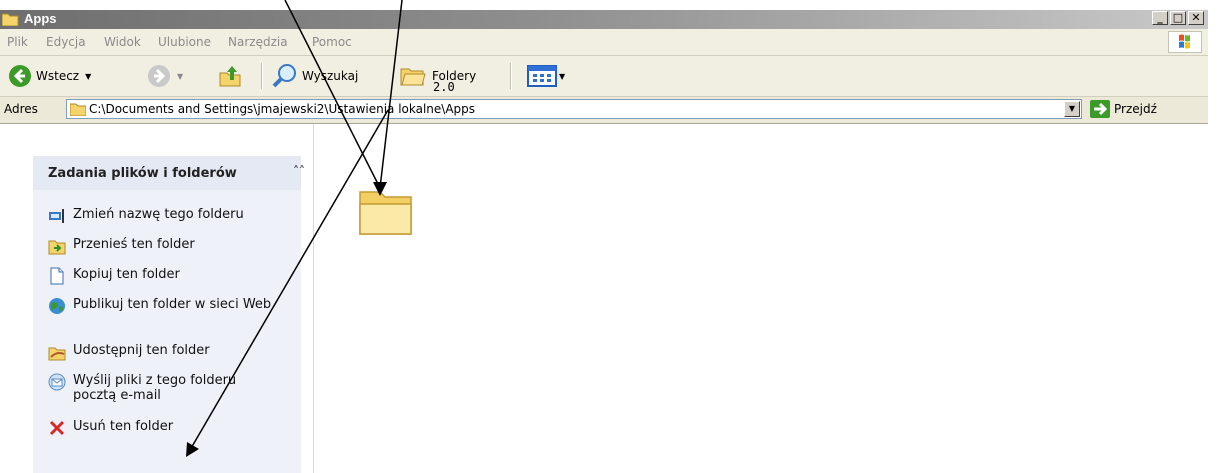 This screenshot has width=1222, height=473. Describe the element at coordinates (57, 382) in the screenshot. I see `email-icon` at that location.